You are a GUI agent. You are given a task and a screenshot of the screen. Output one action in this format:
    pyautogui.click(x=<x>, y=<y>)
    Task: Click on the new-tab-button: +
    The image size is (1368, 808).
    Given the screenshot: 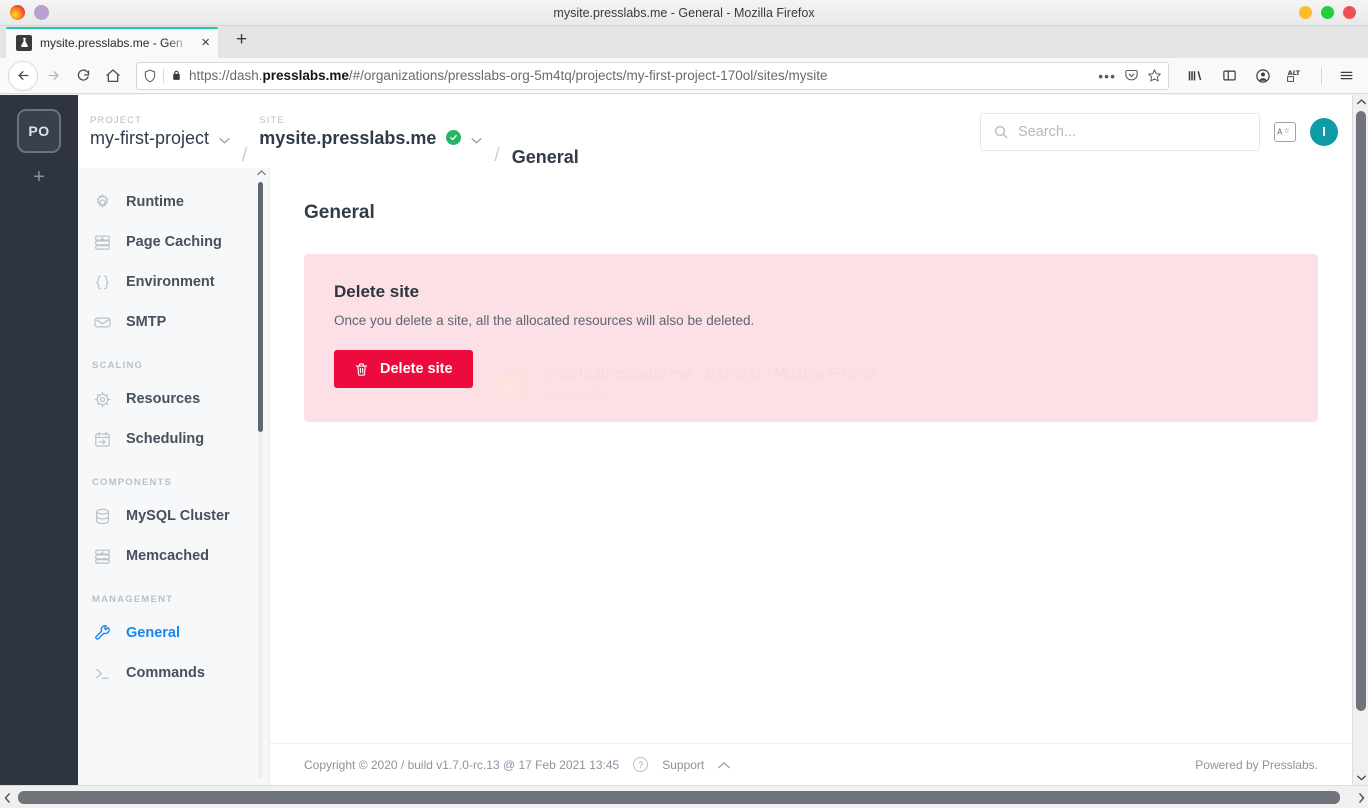 What is the action you would take?
    pyautogui.click(x=241, y=42)
    